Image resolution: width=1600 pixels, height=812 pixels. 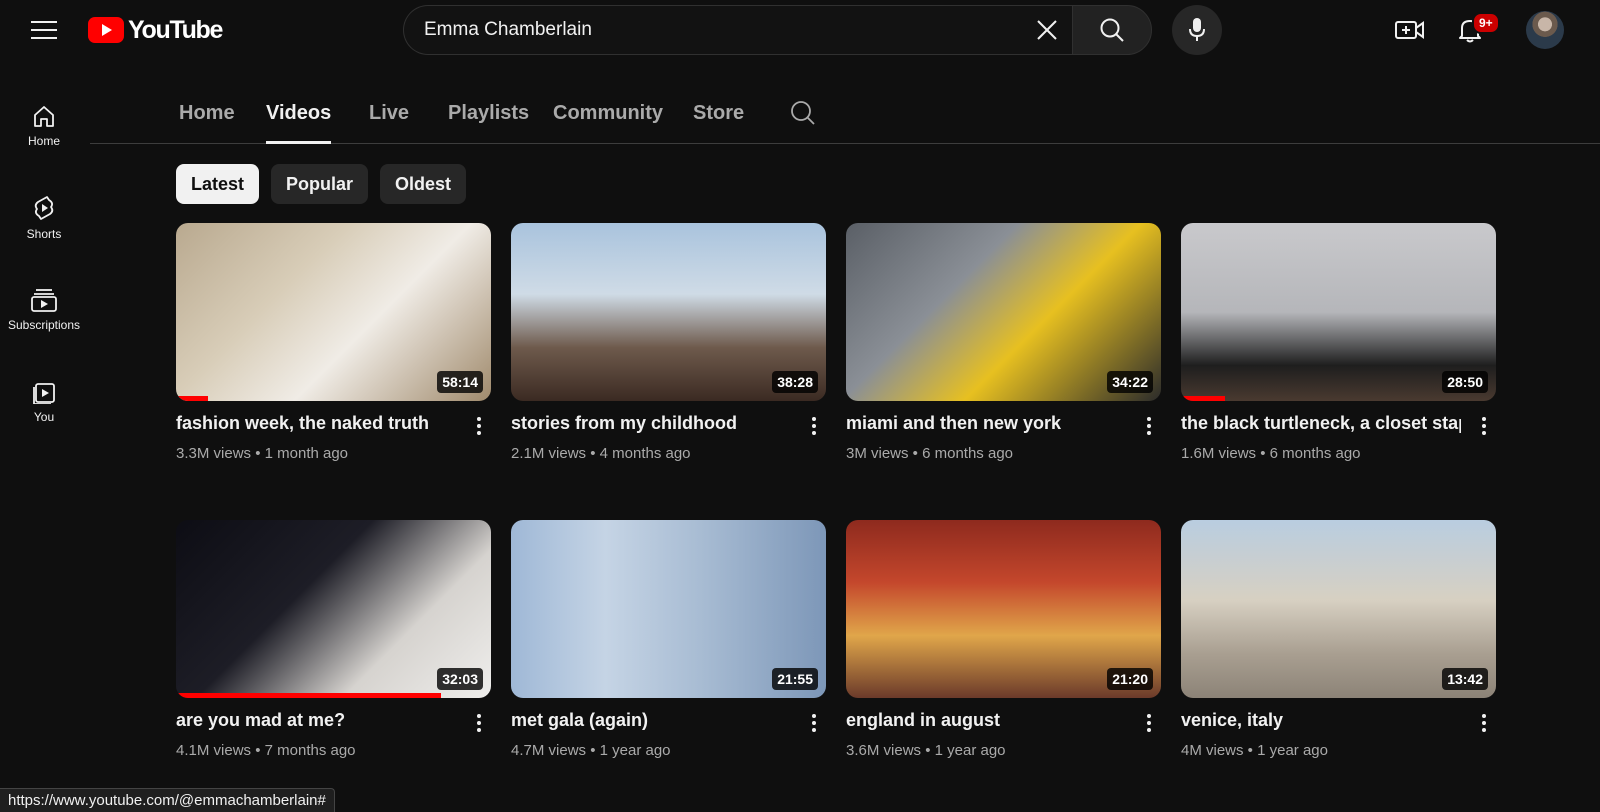 I want to click on microphone-icon, so click(x=1197, y=29).